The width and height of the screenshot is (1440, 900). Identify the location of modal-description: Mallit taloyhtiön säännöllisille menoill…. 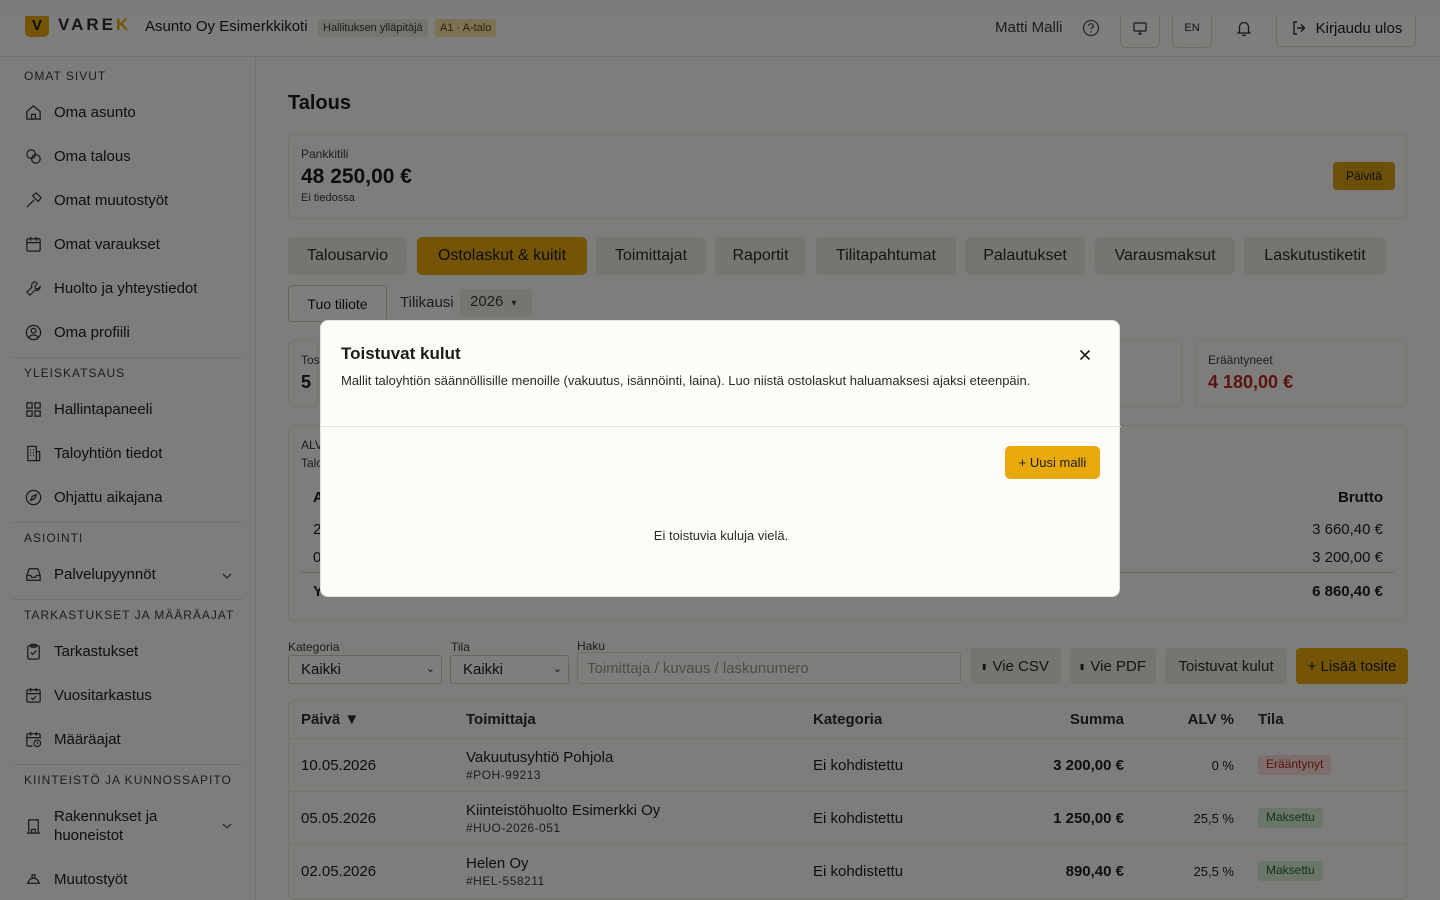
(686, 380).